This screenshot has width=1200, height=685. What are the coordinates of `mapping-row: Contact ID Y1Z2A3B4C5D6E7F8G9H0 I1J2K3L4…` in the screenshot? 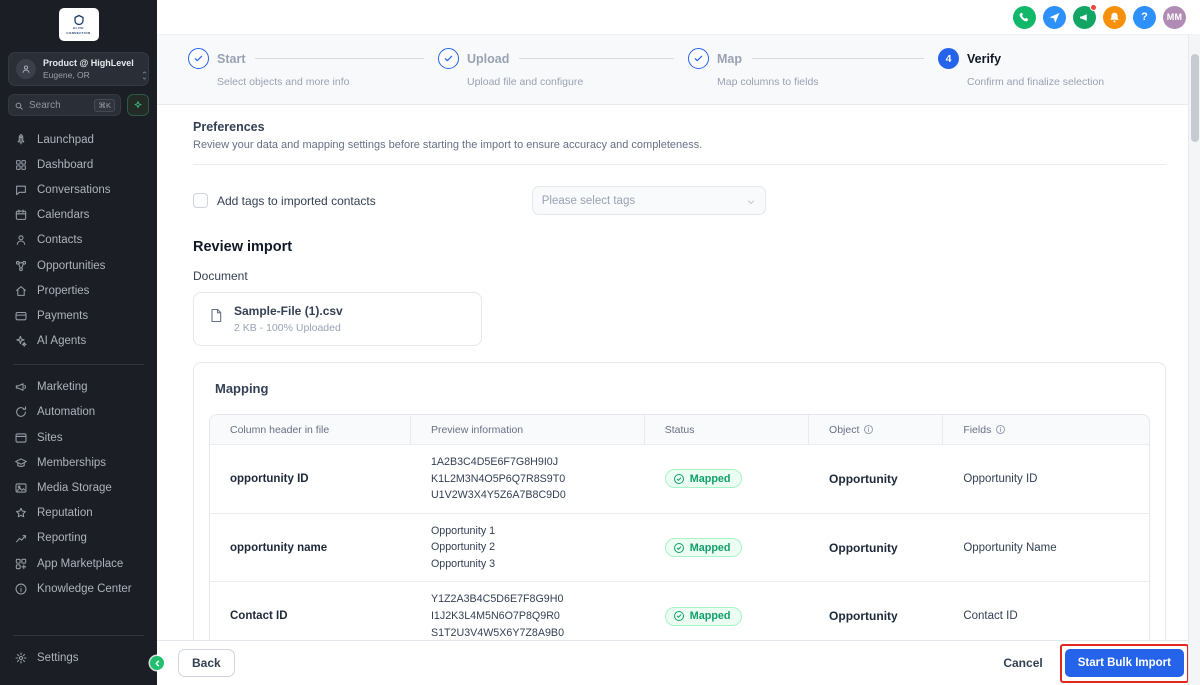 It's located at (679, 610).